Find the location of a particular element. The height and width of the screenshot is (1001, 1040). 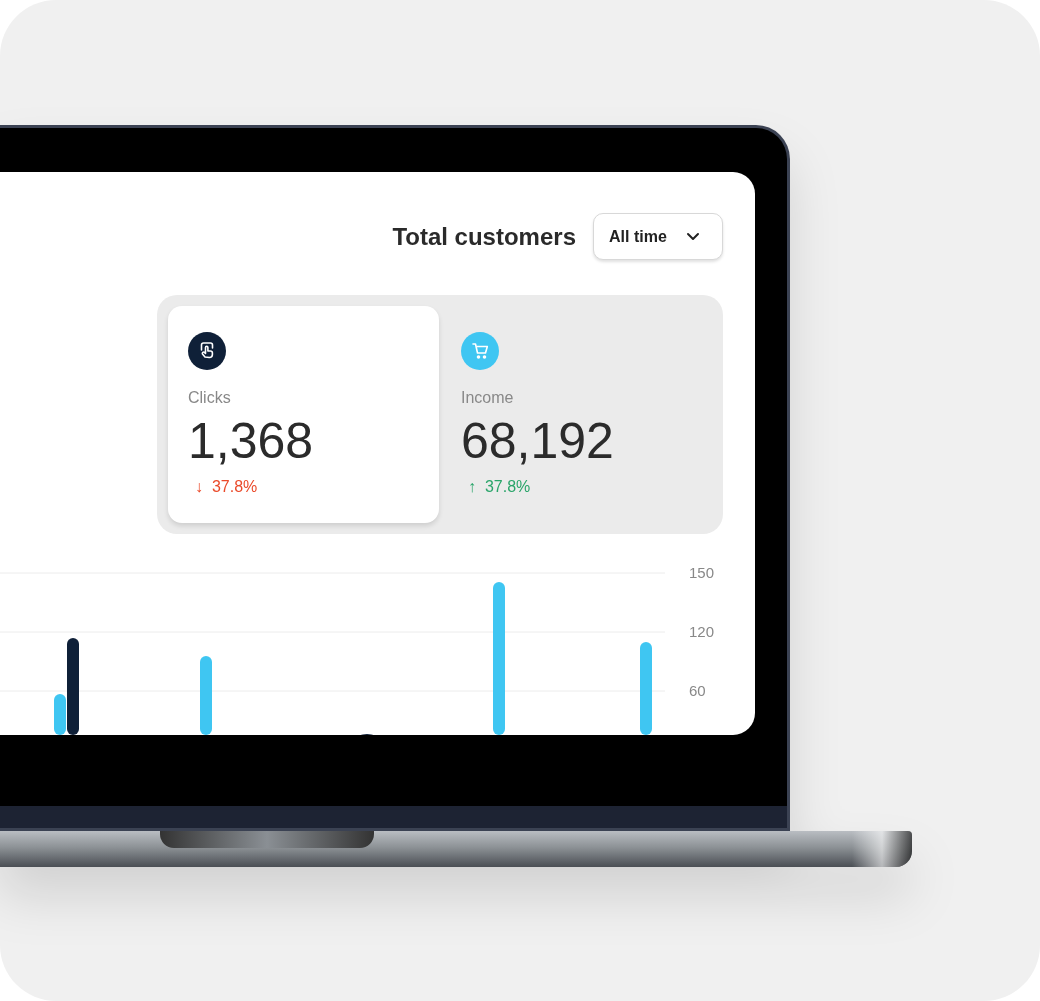

section-title: Total customers is located at coordinates (484, 236).